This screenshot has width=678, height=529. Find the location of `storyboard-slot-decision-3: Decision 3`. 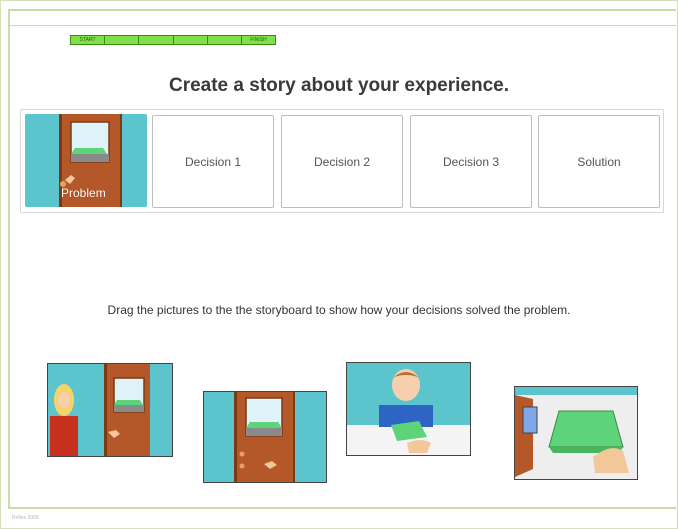

storyboard-slot-decision-3: Decision 3 is located at coordinates (471, 161).